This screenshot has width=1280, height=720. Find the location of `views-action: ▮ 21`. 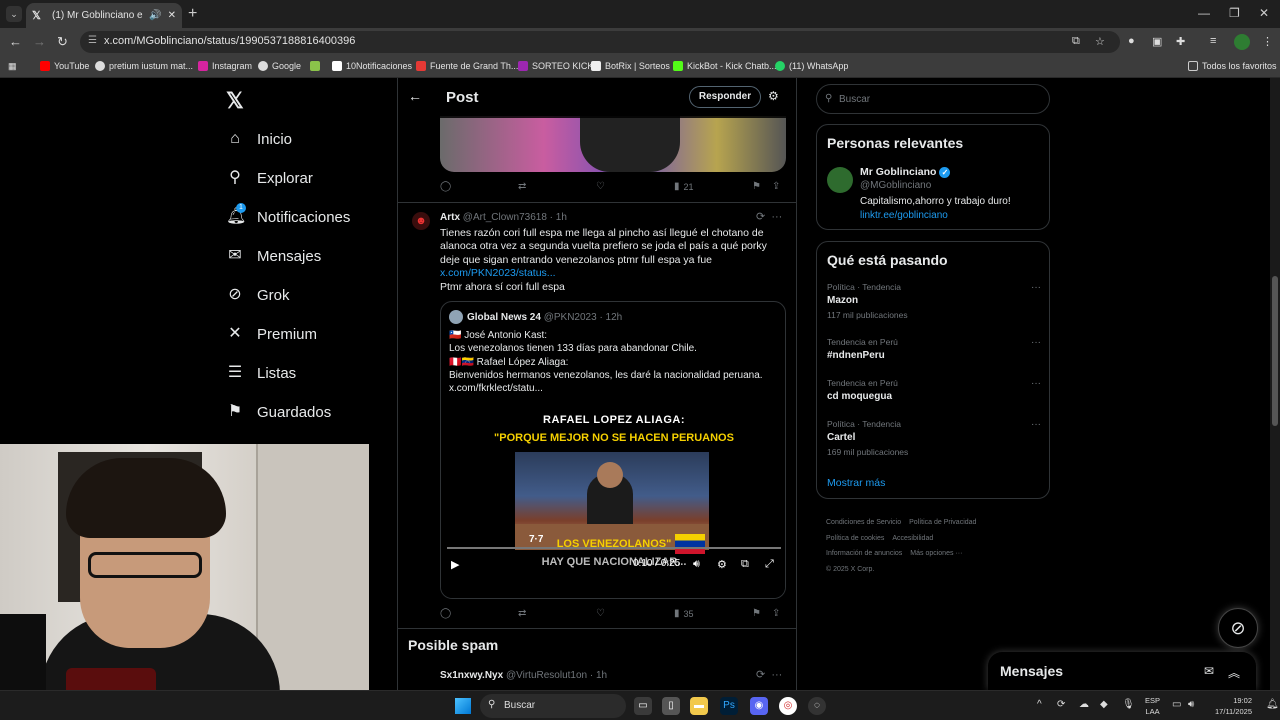

views-action: ▮ 21 is located at coordinates (684, 186).